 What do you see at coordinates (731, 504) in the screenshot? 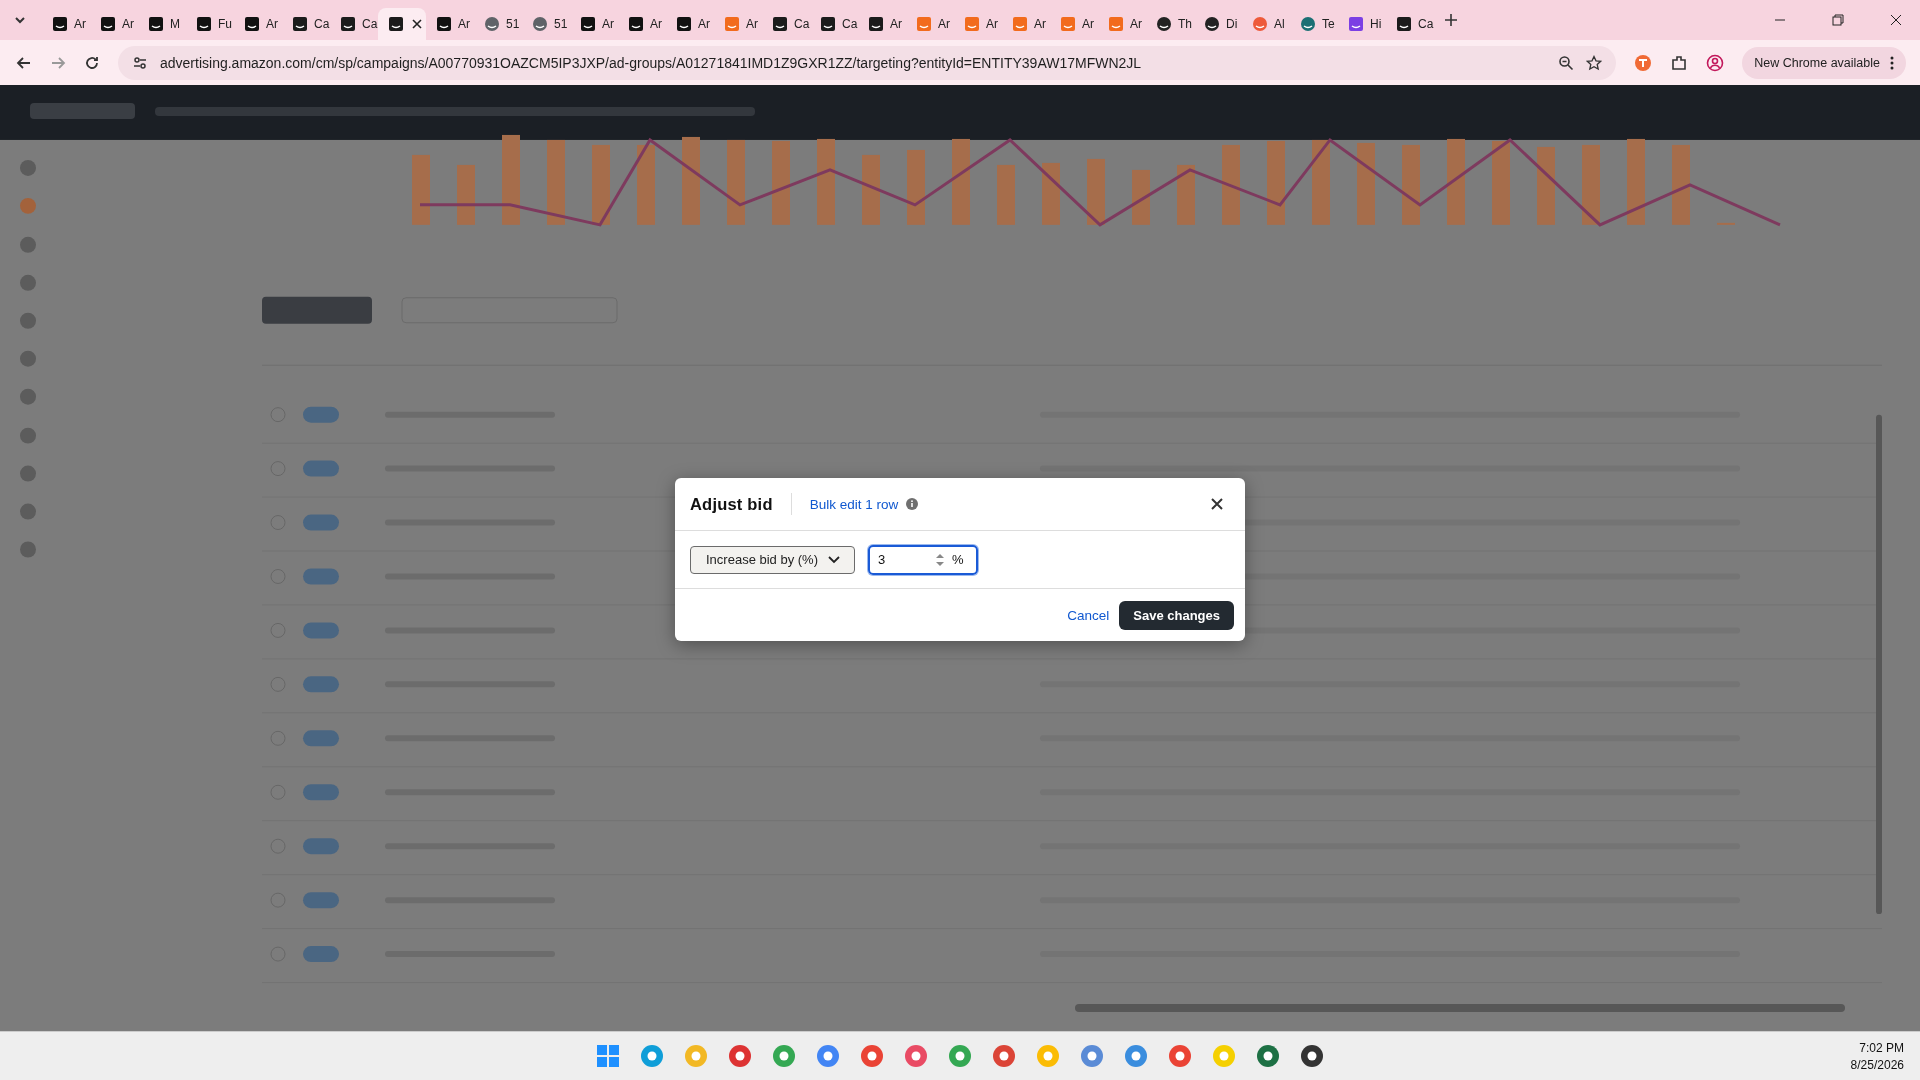
I see `dialog-title: Adjust bid` at bounding box center [731, 504].